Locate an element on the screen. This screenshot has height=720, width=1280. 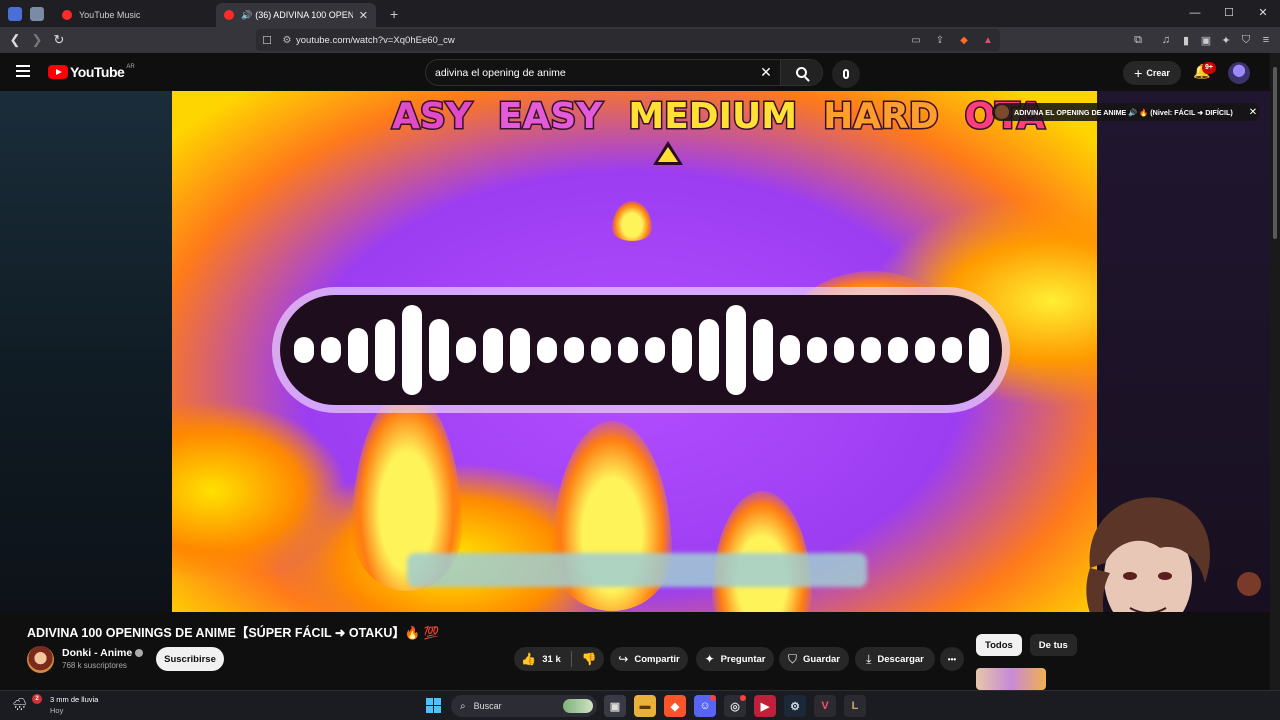
brave-browser-icon: ◆ is located at coordinates (675, 706).